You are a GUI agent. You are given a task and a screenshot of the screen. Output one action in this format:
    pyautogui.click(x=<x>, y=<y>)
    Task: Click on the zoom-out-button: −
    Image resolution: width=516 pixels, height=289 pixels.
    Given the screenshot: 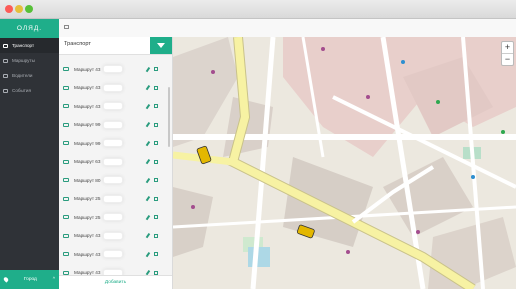 What is the action you would take?
    pyautogui.click(x=507, y=59)
    